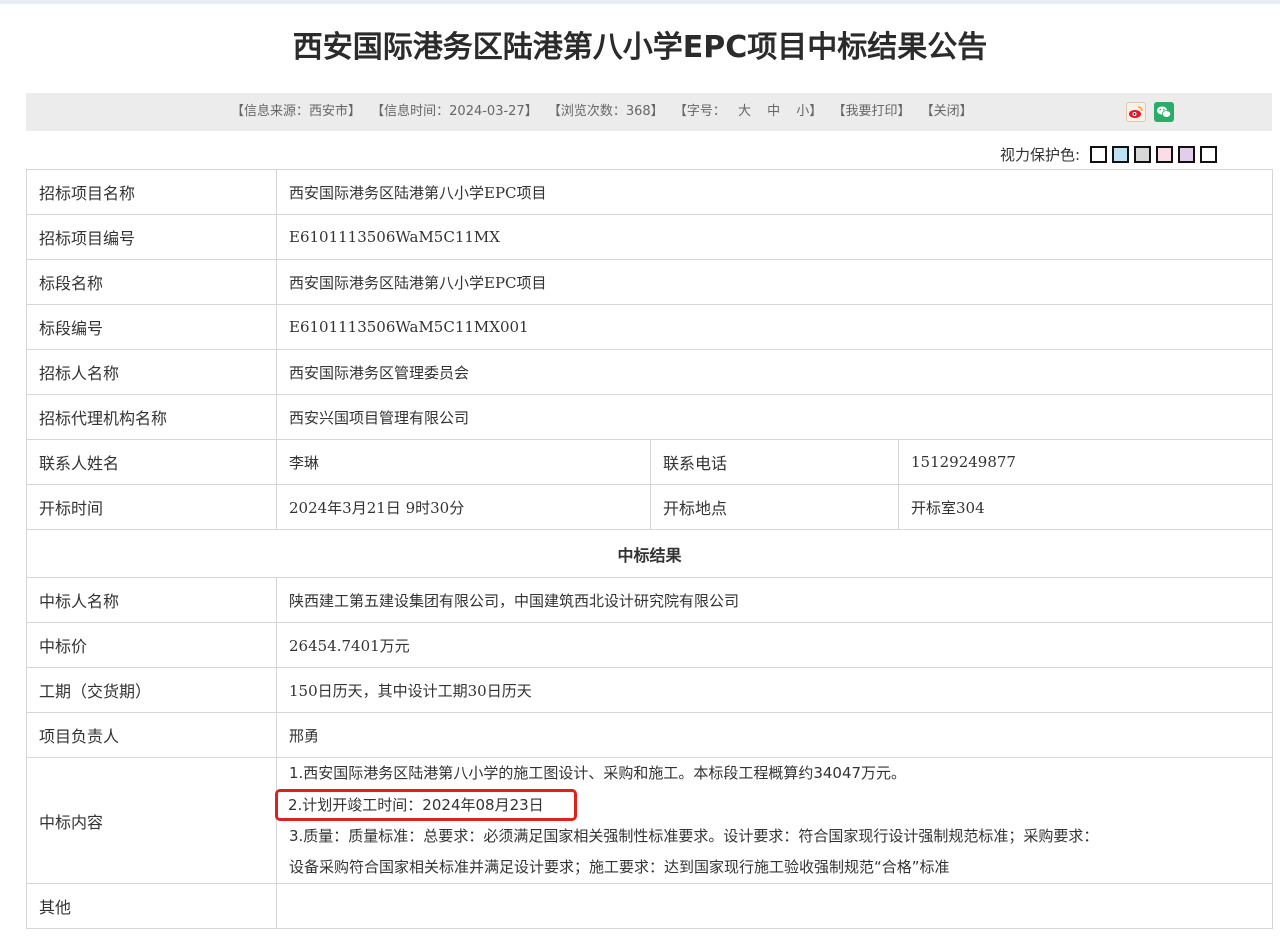 Image resolution: width=1280 pixels, height=946 pixels. What do you see at coordinates (463, 507) in the screenshot?
I see `opening-time-value: 2024年3月21日 9时30分` at bounding box center [463, 507].